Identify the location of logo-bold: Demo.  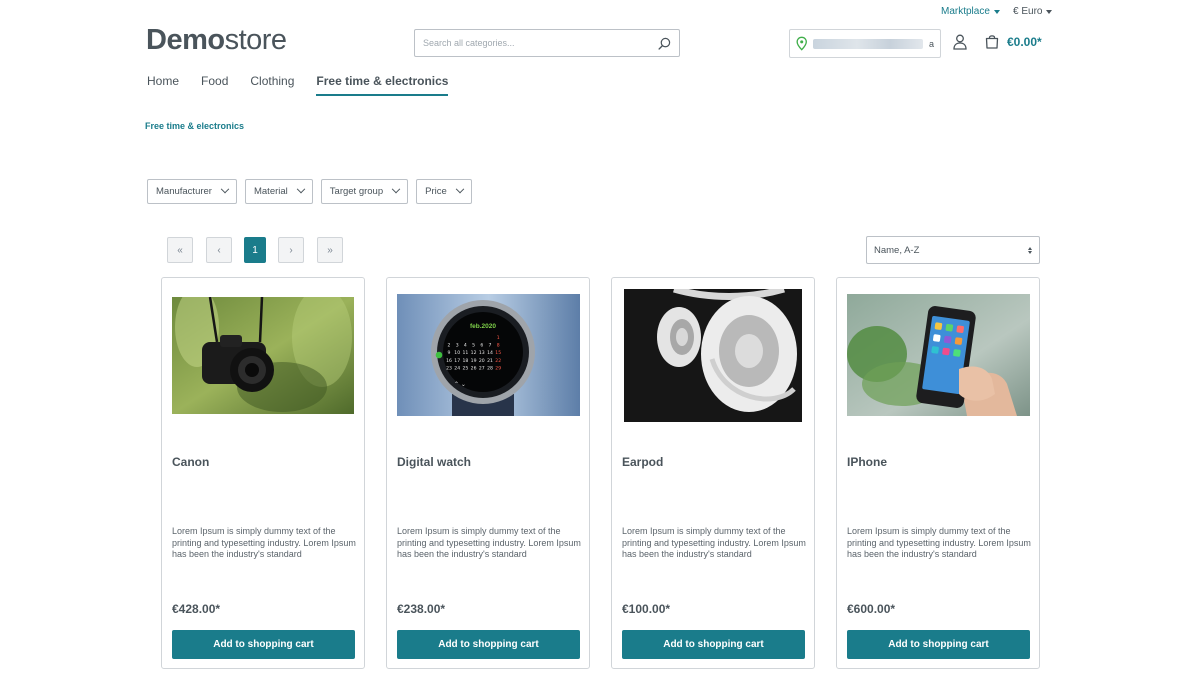
(185, 40).